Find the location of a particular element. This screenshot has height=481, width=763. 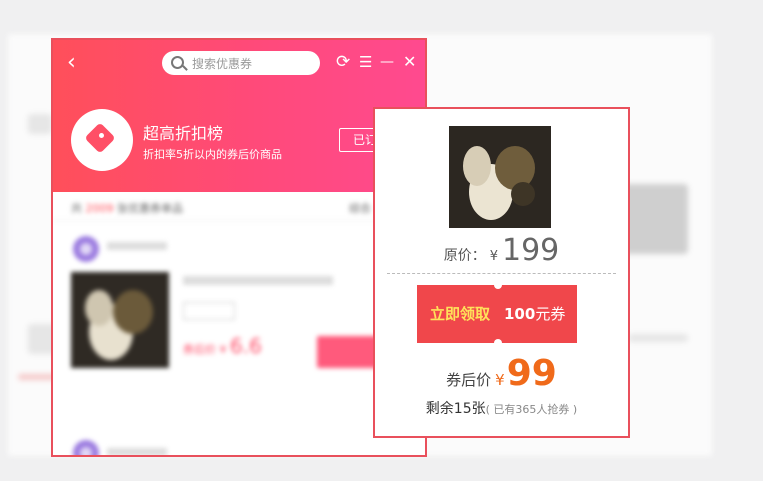

hero-title: 超高折扣榜 is located at coordinates (183, 133).